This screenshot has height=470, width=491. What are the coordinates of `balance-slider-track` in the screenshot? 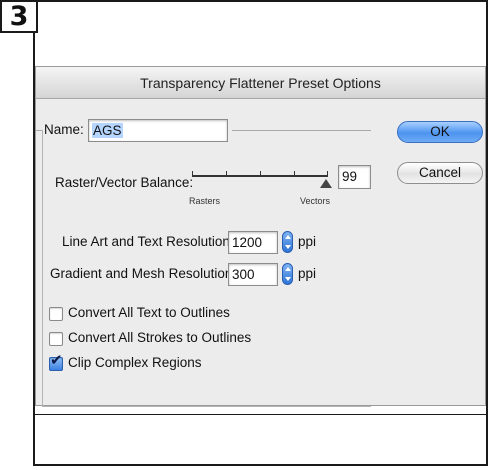 It's located at (260, 176).